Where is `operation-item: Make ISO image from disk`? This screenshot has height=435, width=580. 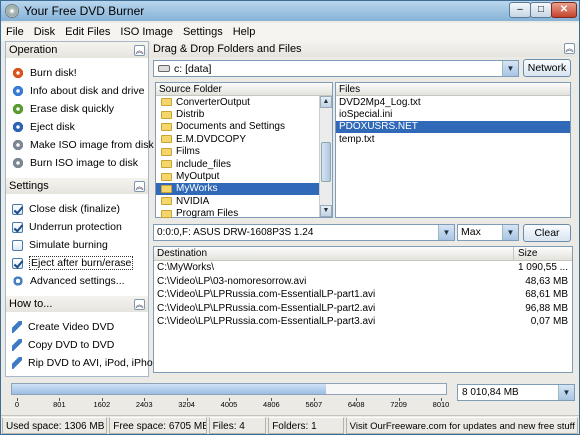 operation-item: Make ISO image from disk is located at coordinates (80, 145).